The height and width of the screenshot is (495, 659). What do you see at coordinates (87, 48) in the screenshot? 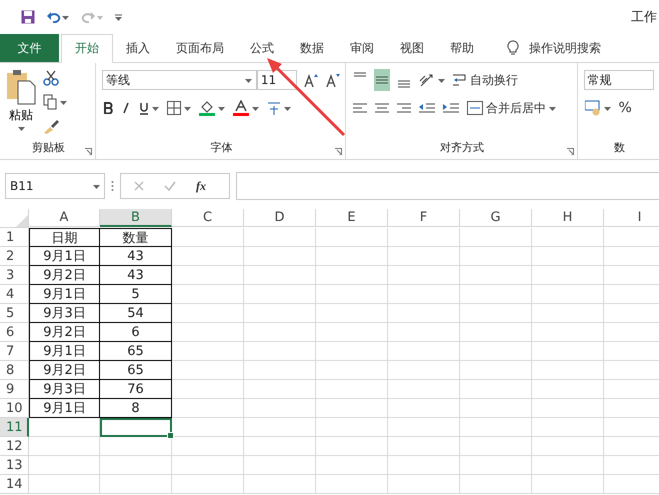
I see `ribbon-tab: 开始` at bounding box center [87, 48].